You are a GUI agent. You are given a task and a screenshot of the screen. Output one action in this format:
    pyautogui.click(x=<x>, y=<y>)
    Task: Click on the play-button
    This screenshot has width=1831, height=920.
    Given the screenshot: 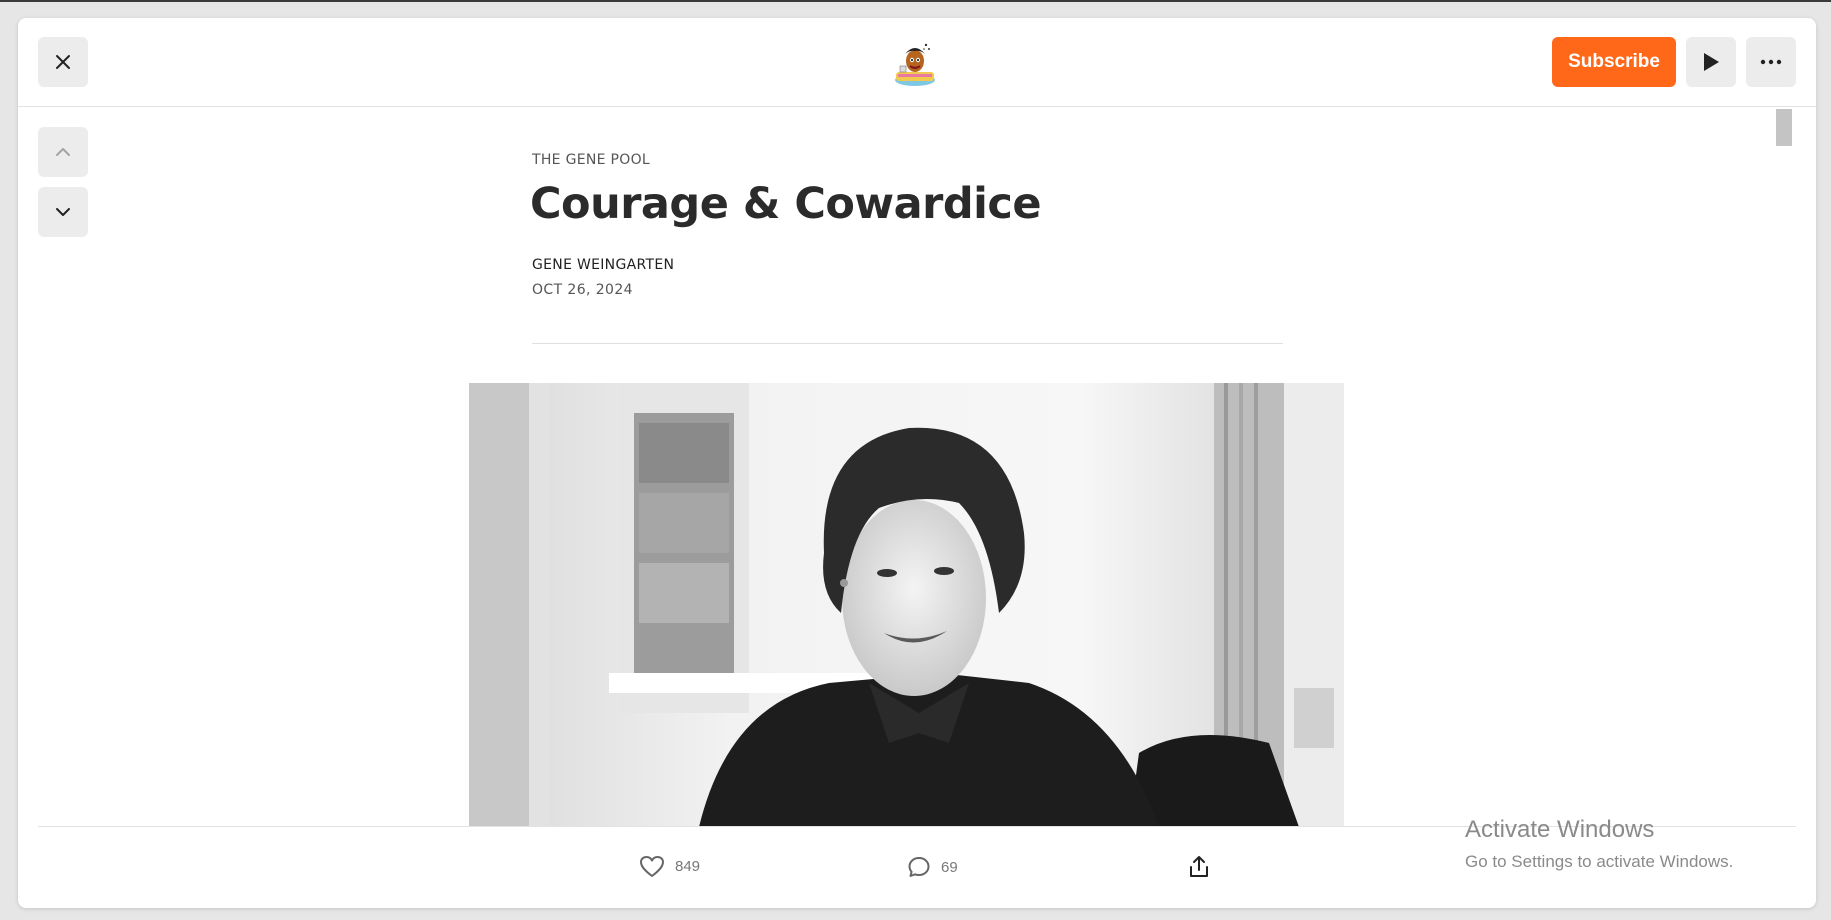 What is the action you would take?
    pyautogui.click(x=1711, y=62)
    